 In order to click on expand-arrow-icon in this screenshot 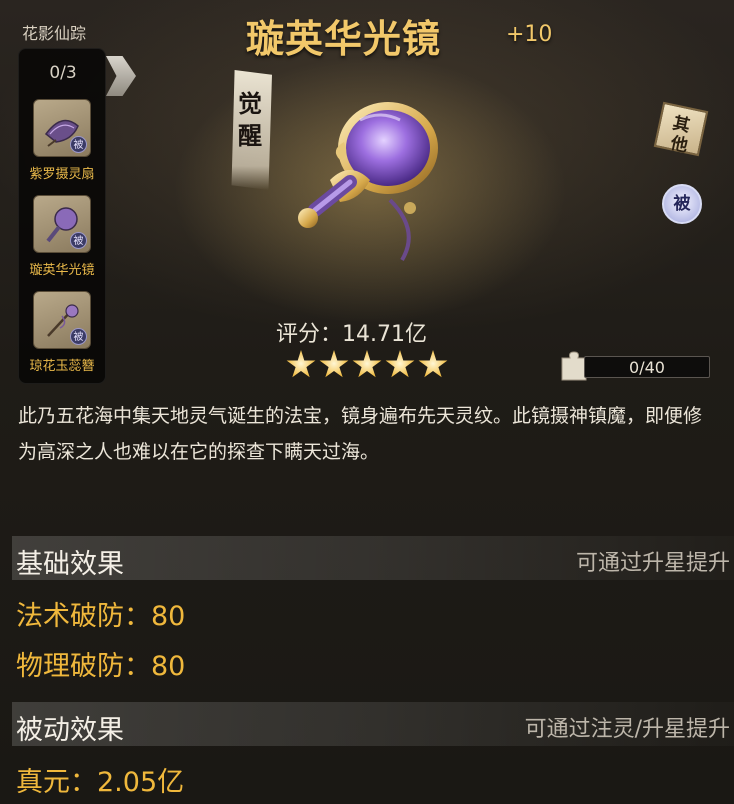, I will do `click(121, 76)`.